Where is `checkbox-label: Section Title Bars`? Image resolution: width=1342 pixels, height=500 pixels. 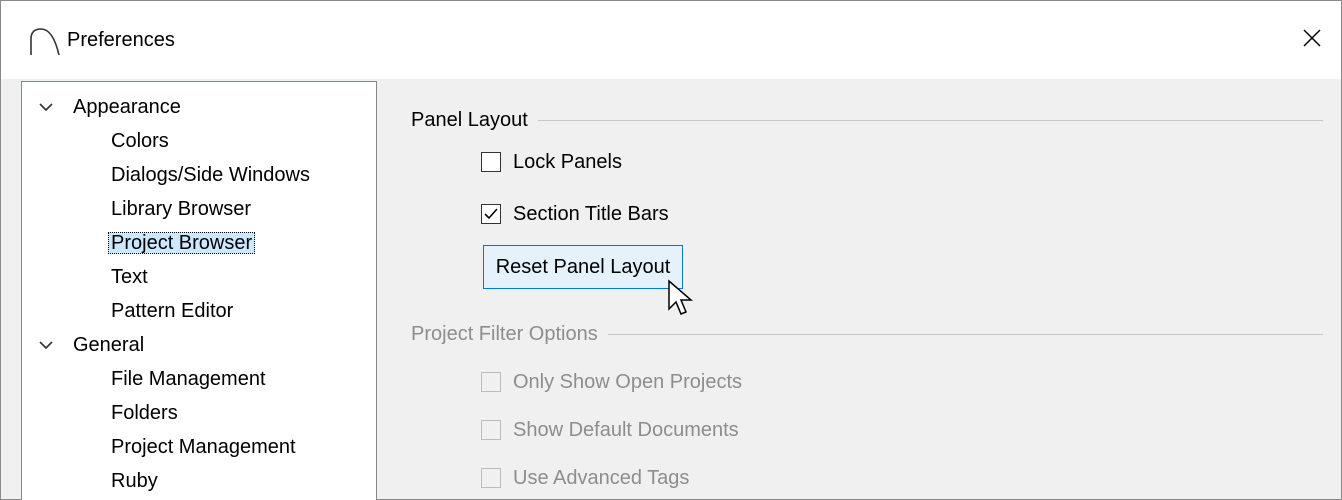 checkbox-label: Section Title Bars is located at coordinates (591, 213).